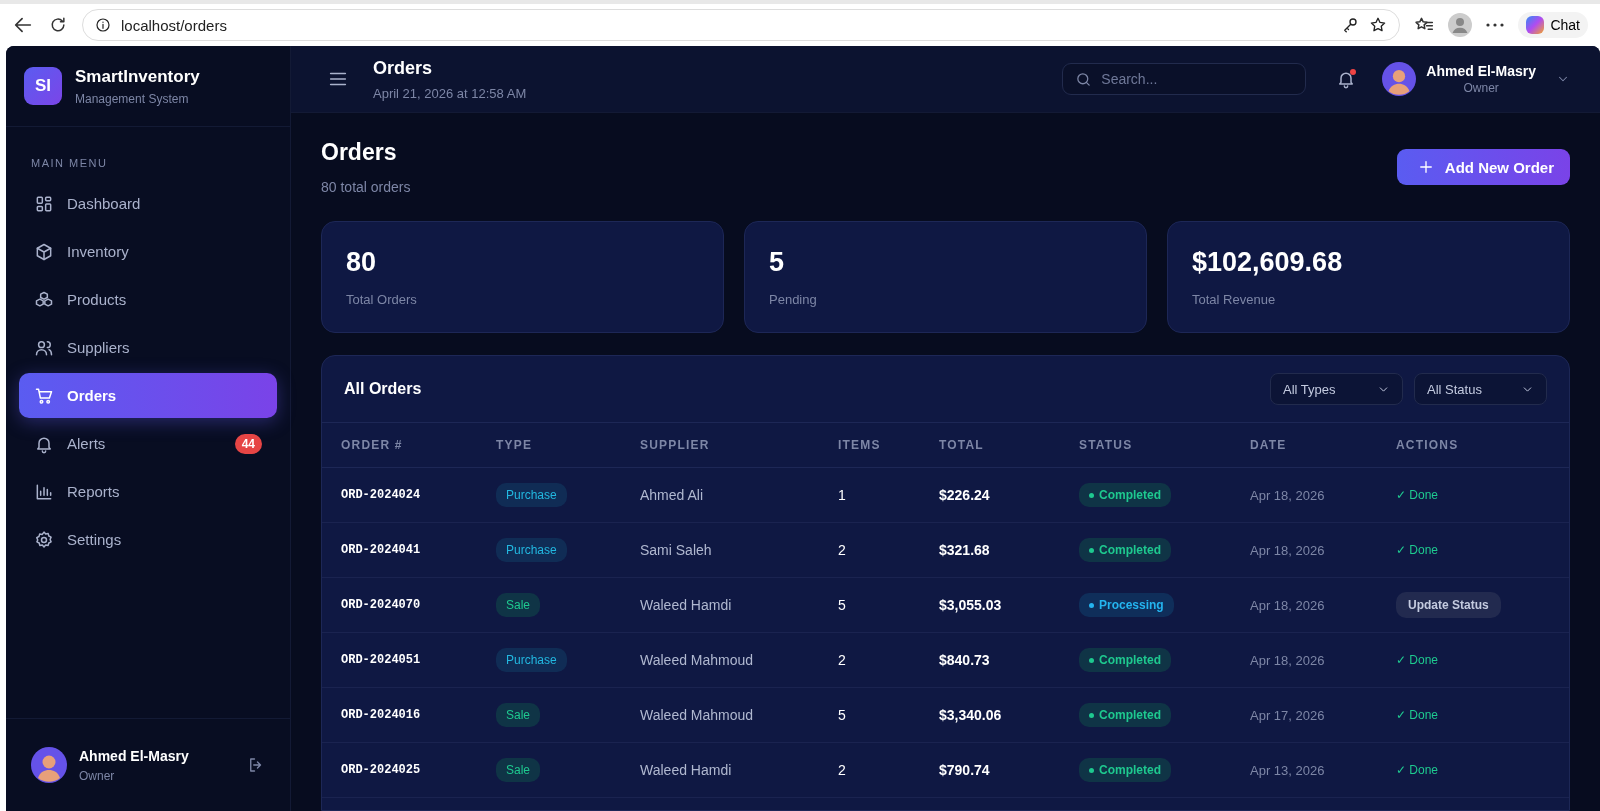  I want to click on info-icon, so click(103, 25).